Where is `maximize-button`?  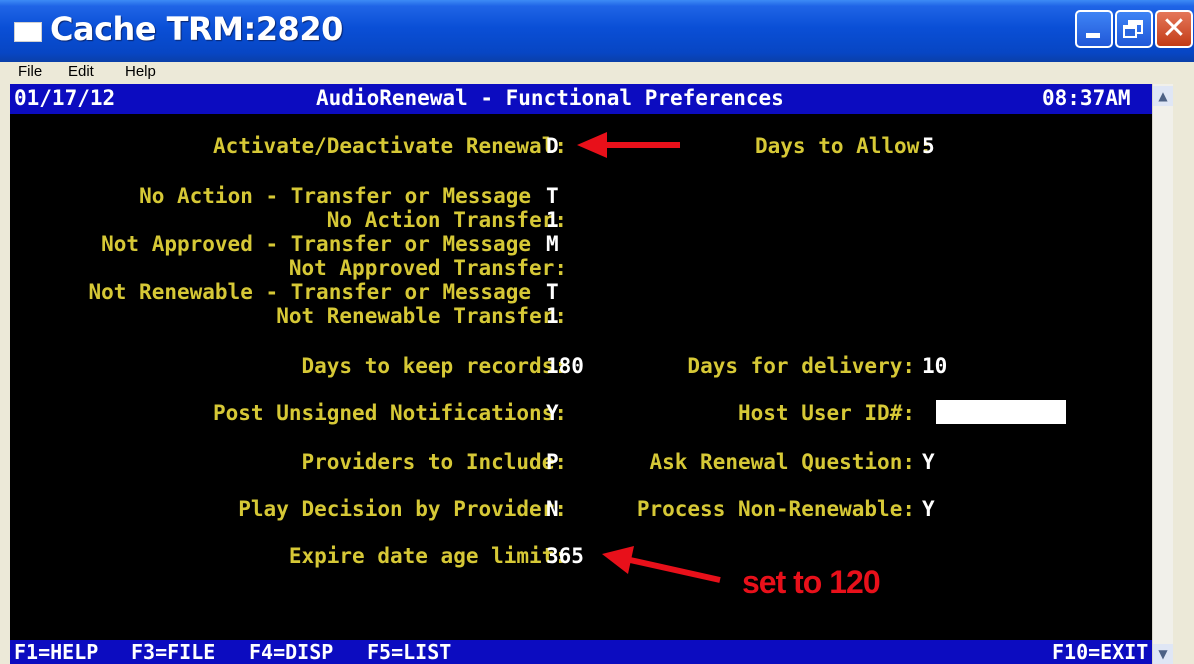
maximize-button is located at coordinates (1134, 29).